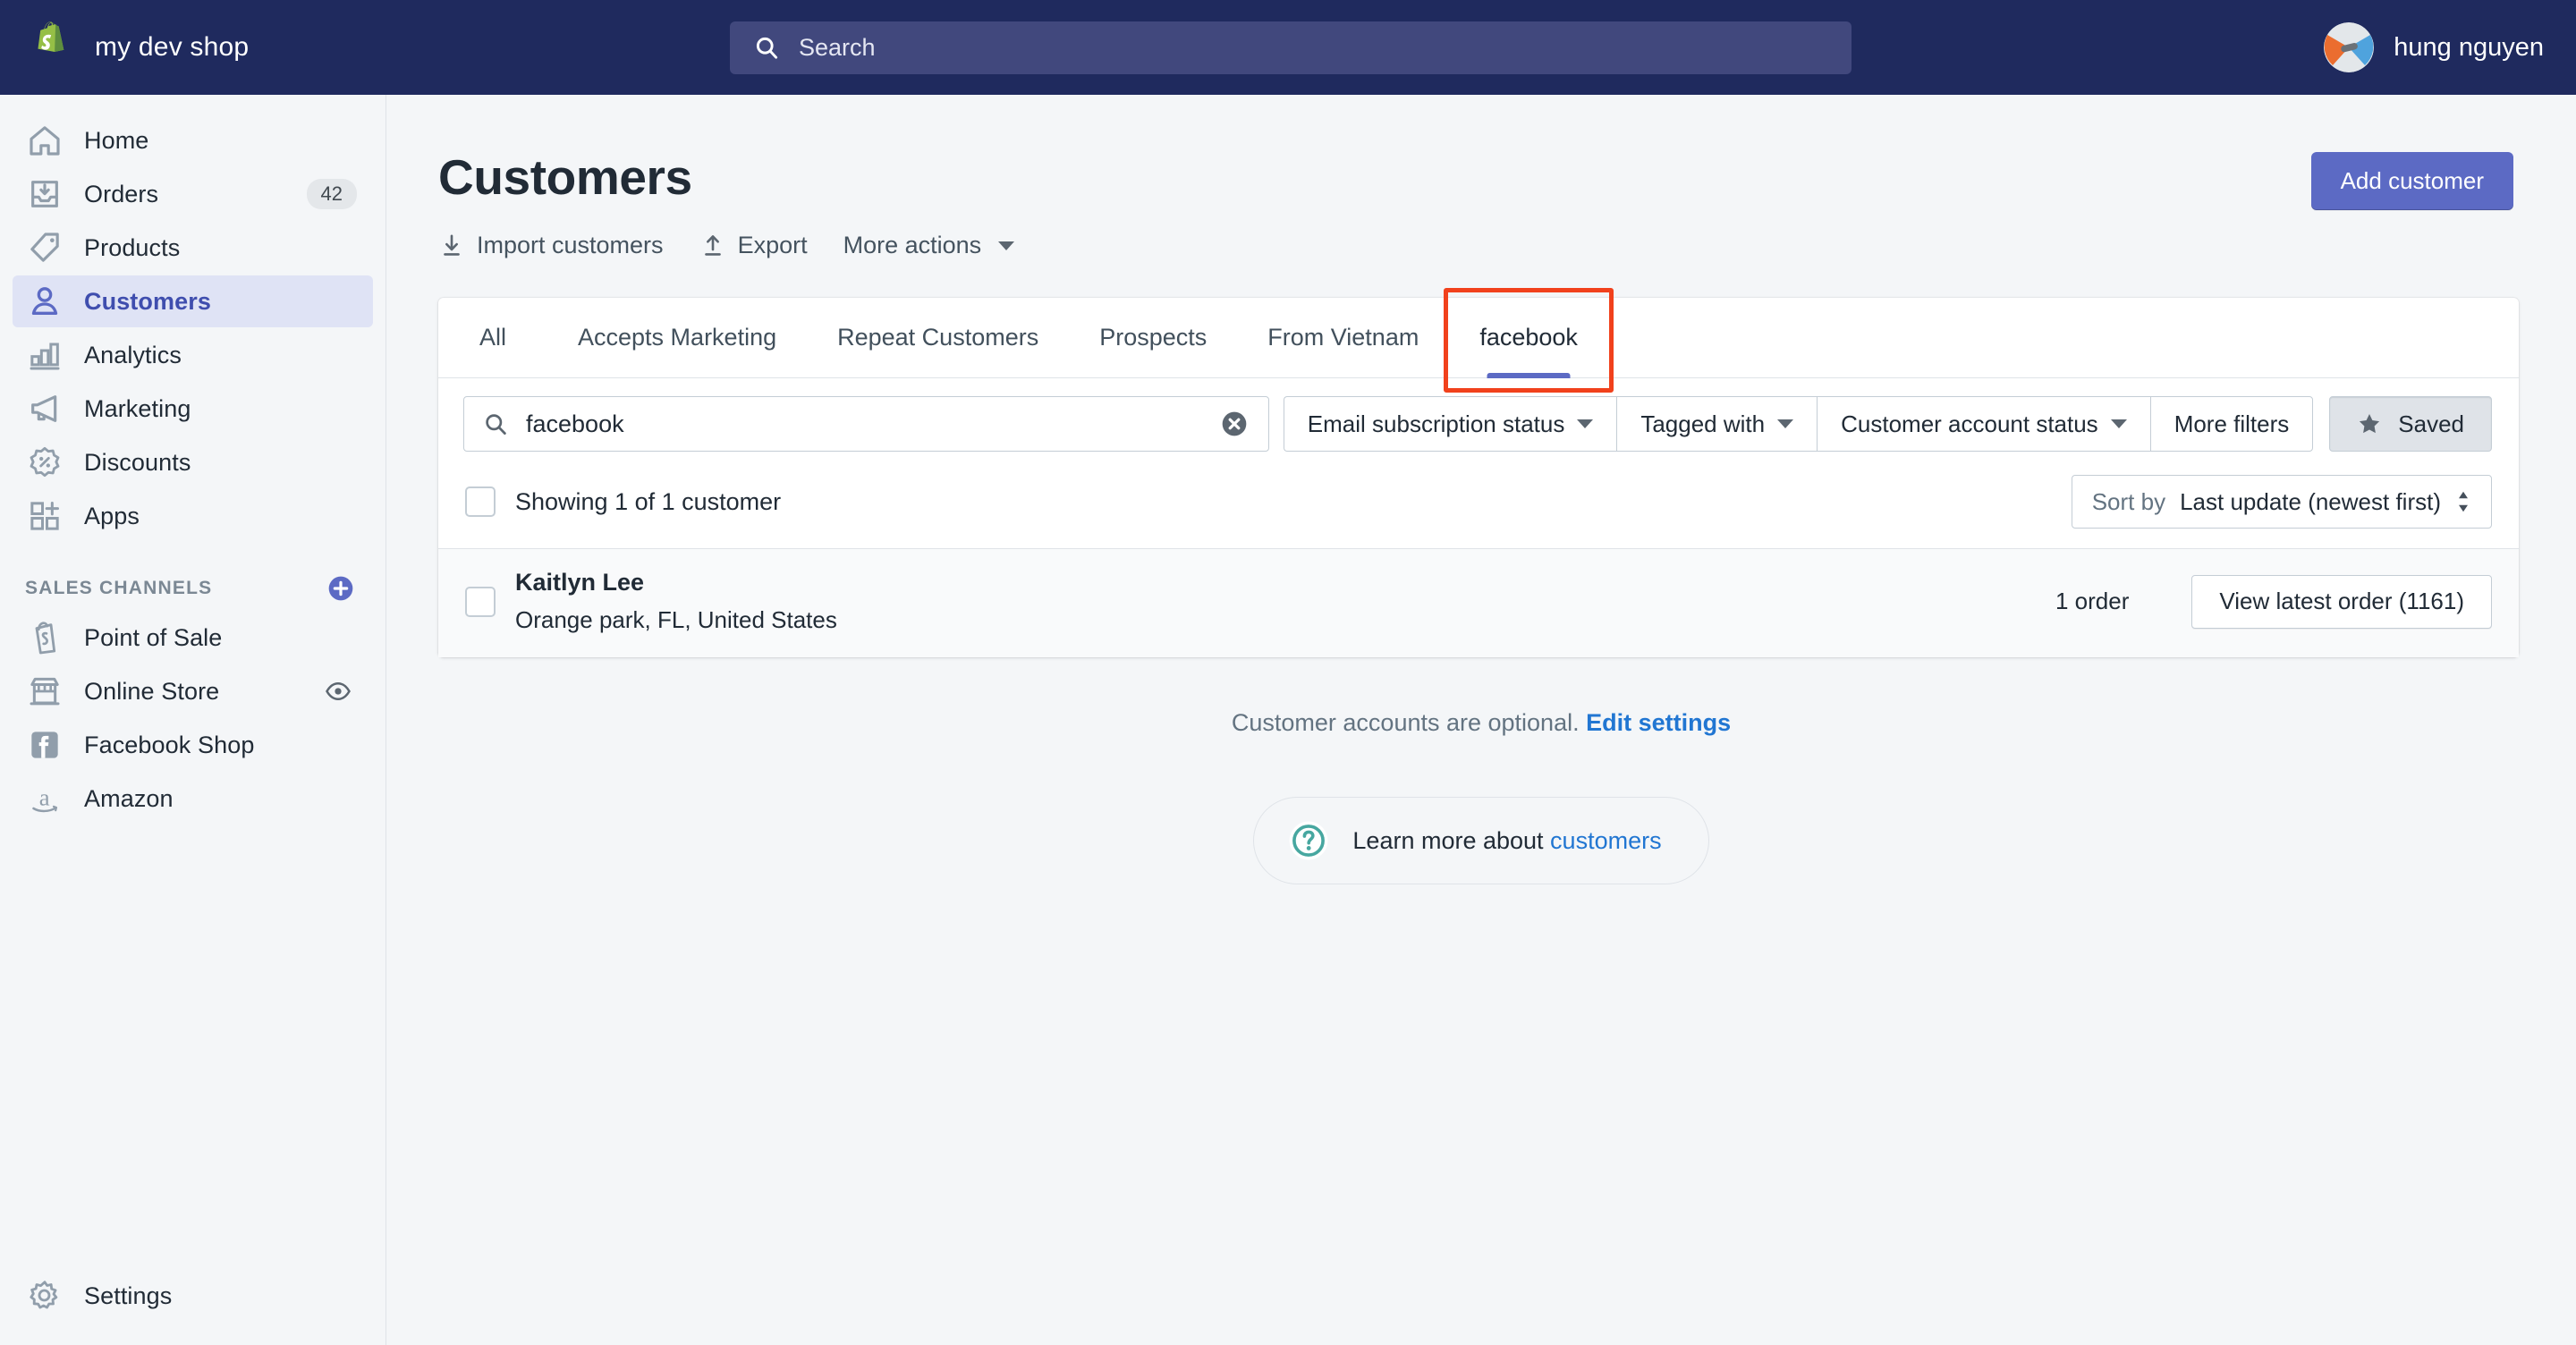 This screenshot has height=1345, width=2576. What do you see at coordinates (193, 691) in the screenshot?
I see `sidebar-item-online-store: Online Store` at bounding box center [193, 691].